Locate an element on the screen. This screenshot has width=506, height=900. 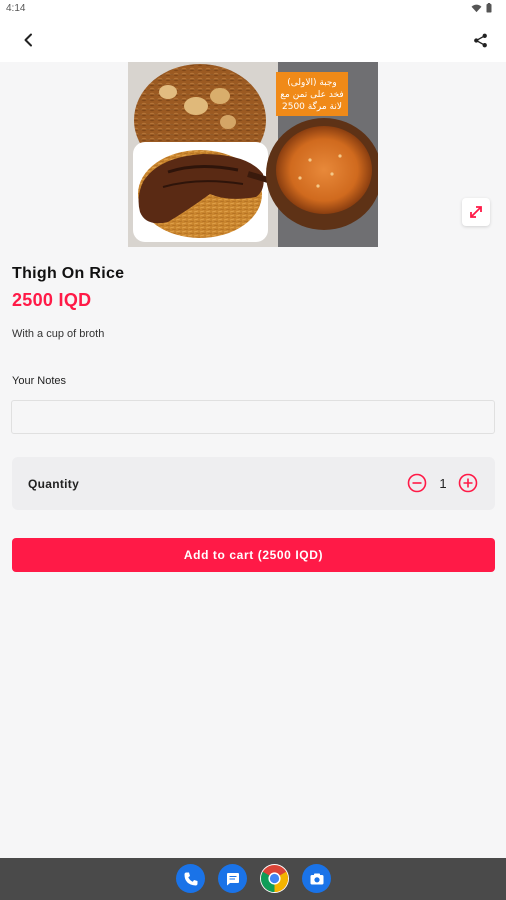
overlay-line-2: فخد على تمن مع is located at coordinates (311, 95).